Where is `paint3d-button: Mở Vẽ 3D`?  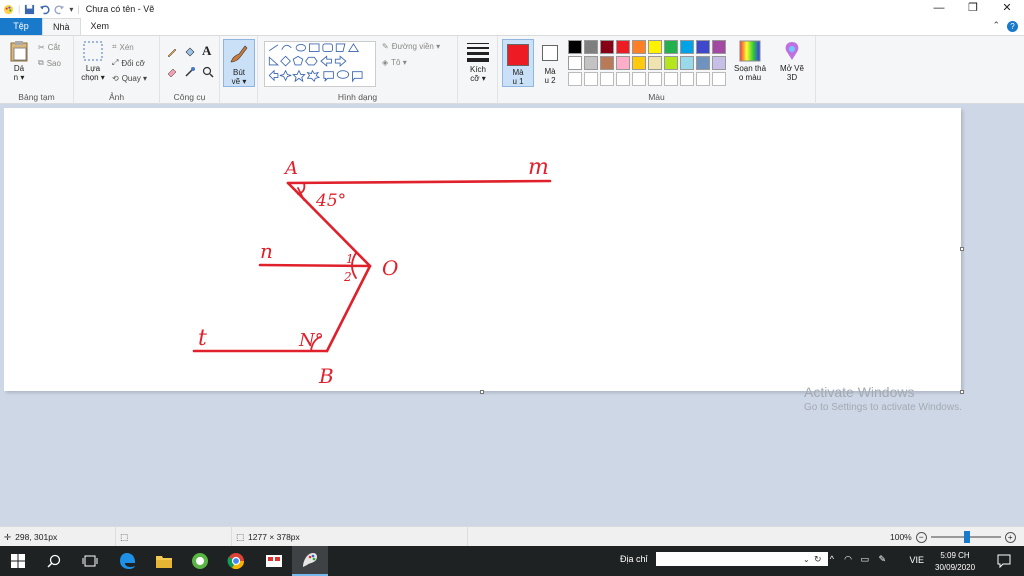 paint3d-button: Mở Vẽ 3D is located at coordinates (792, 61).